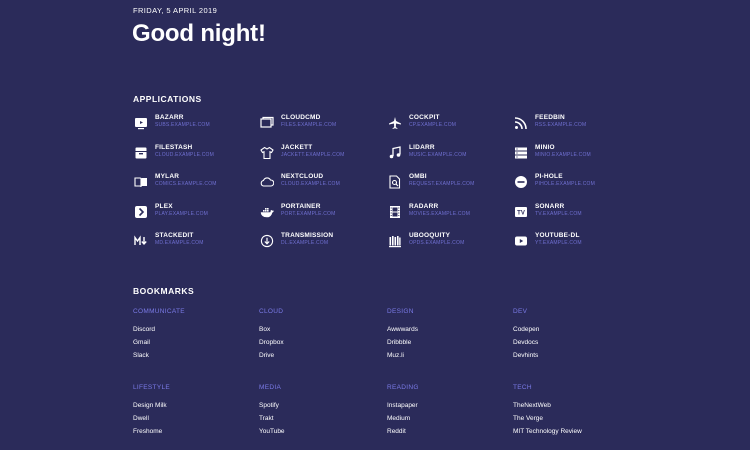  I want to click on app-text: FILESTASH CLOUD.EXAMPLE.COM, so click(184, 151).